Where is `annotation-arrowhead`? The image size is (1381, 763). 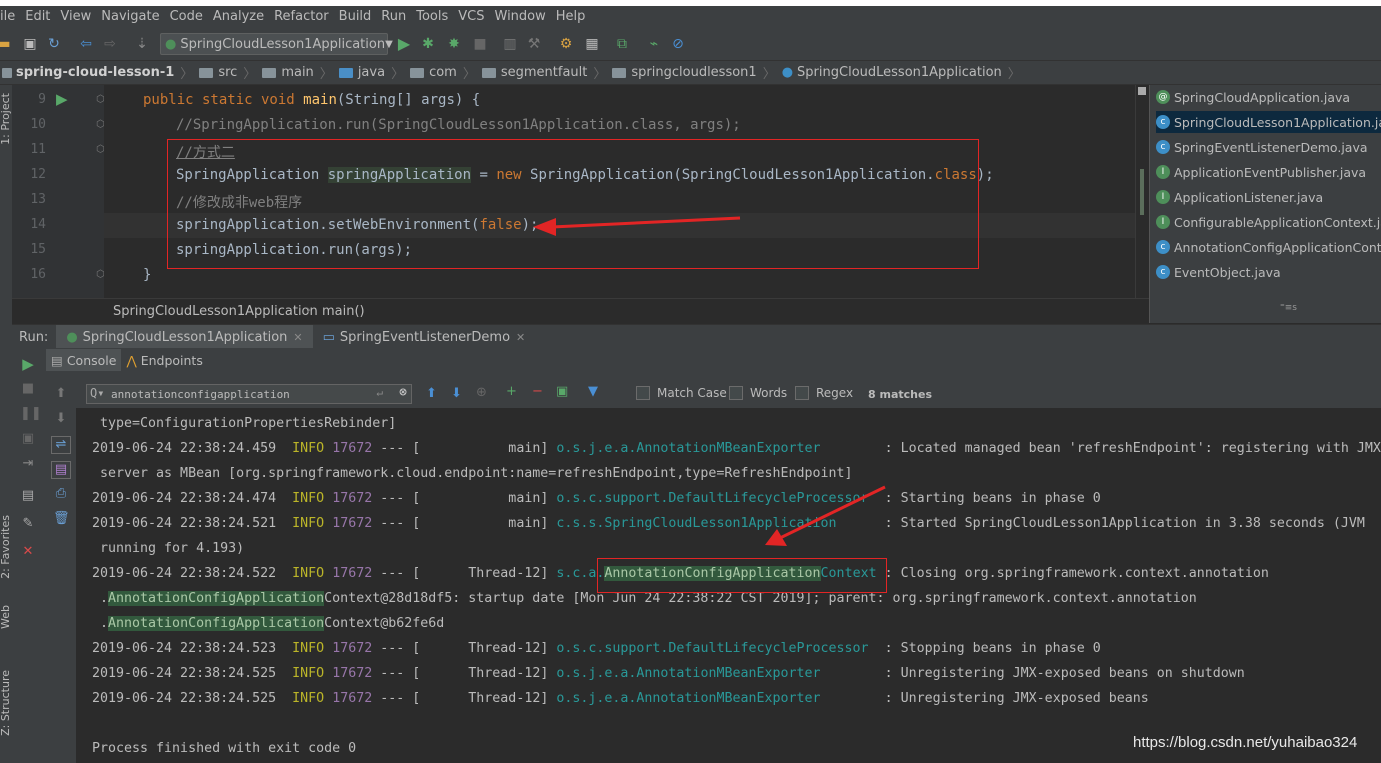
annotation-arrowhead is located at coordinates (544, 227).